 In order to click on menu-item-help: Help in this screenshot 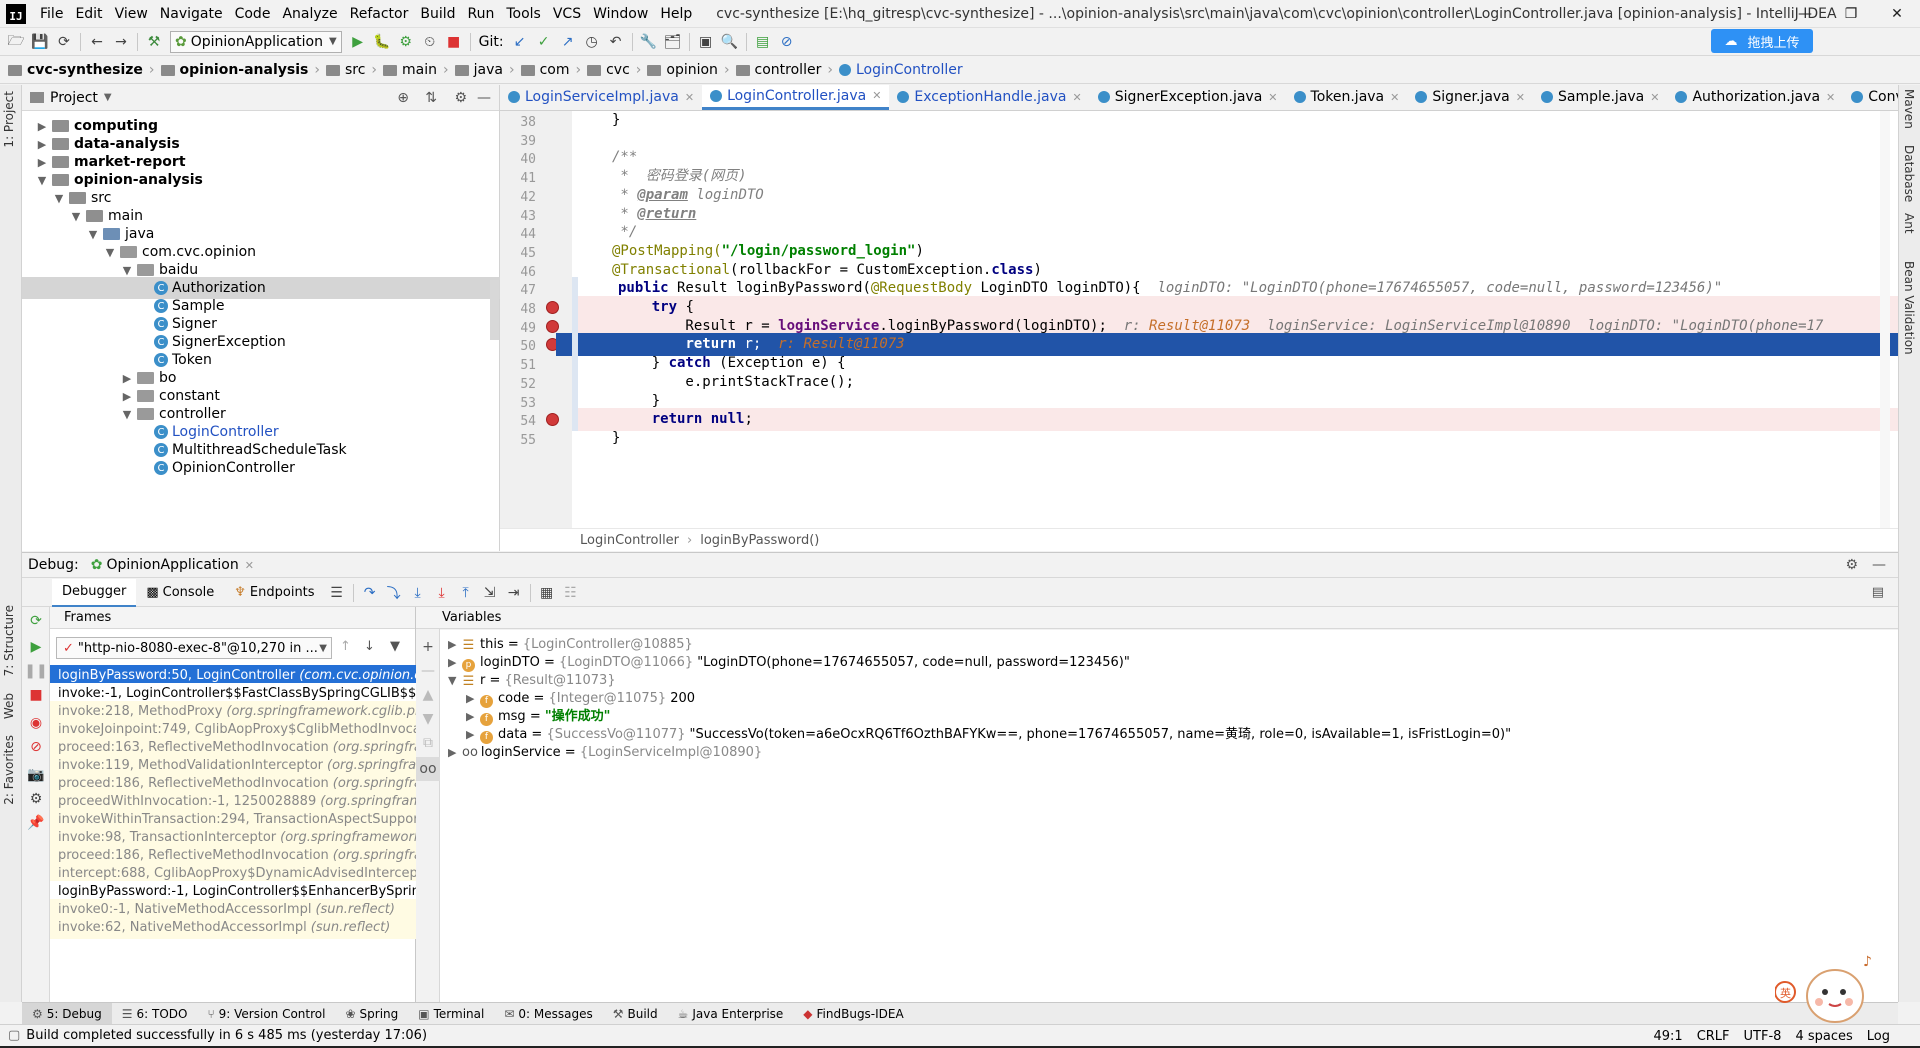, I will do `click(676, 14)`.